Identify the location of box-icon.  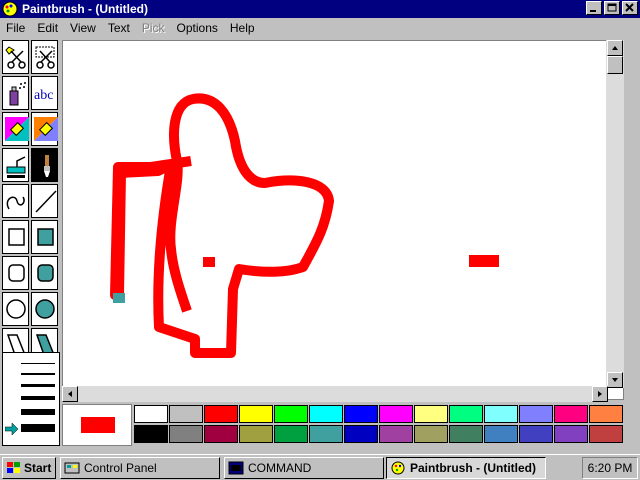
(16, 237).